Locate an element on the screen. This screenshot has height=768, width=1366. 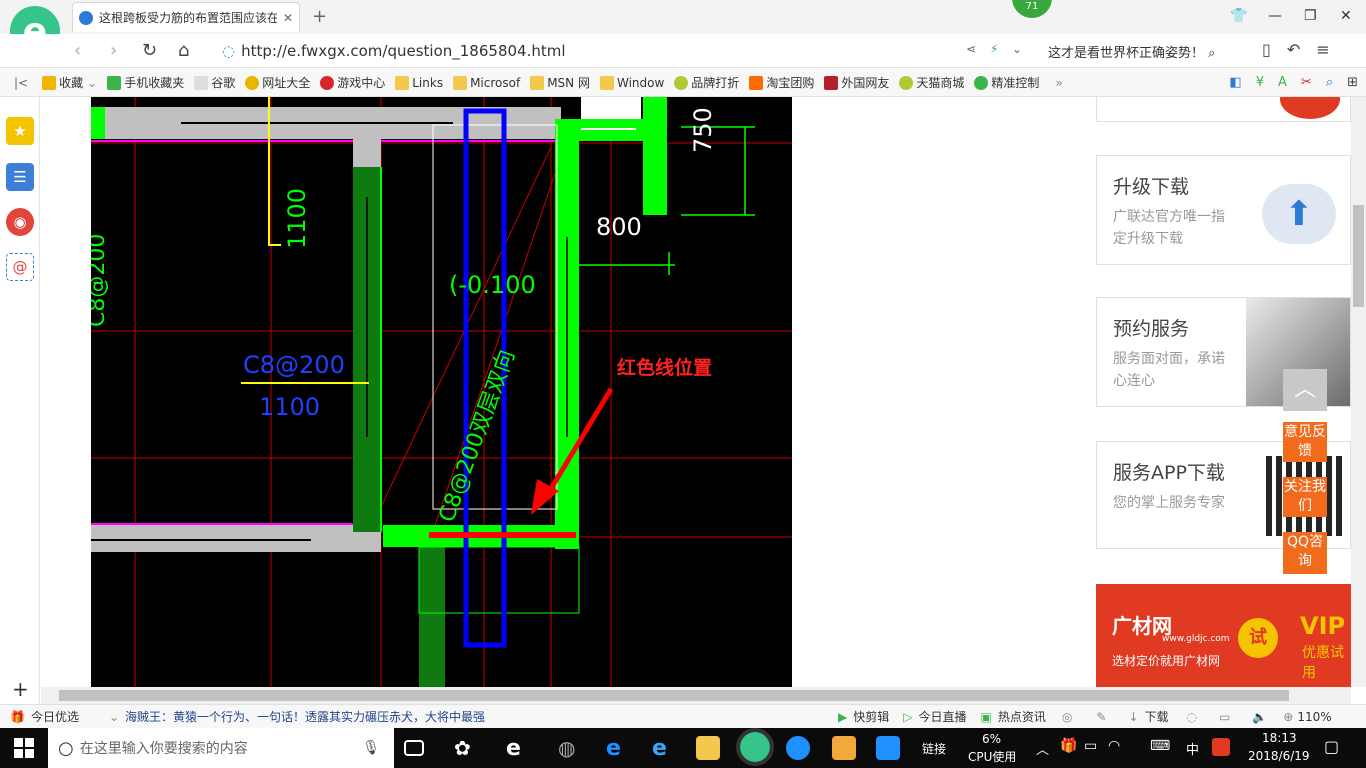
refresh-icon: ↻ is located at coordinates (149, 50).